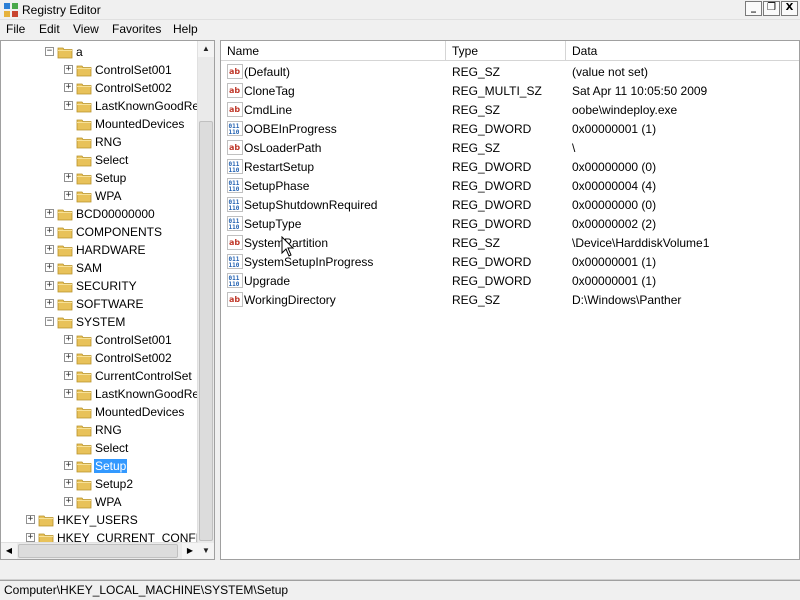 This screenshot has width=800, height=600. I want to click on minimize-button: _, so click(753, 8).